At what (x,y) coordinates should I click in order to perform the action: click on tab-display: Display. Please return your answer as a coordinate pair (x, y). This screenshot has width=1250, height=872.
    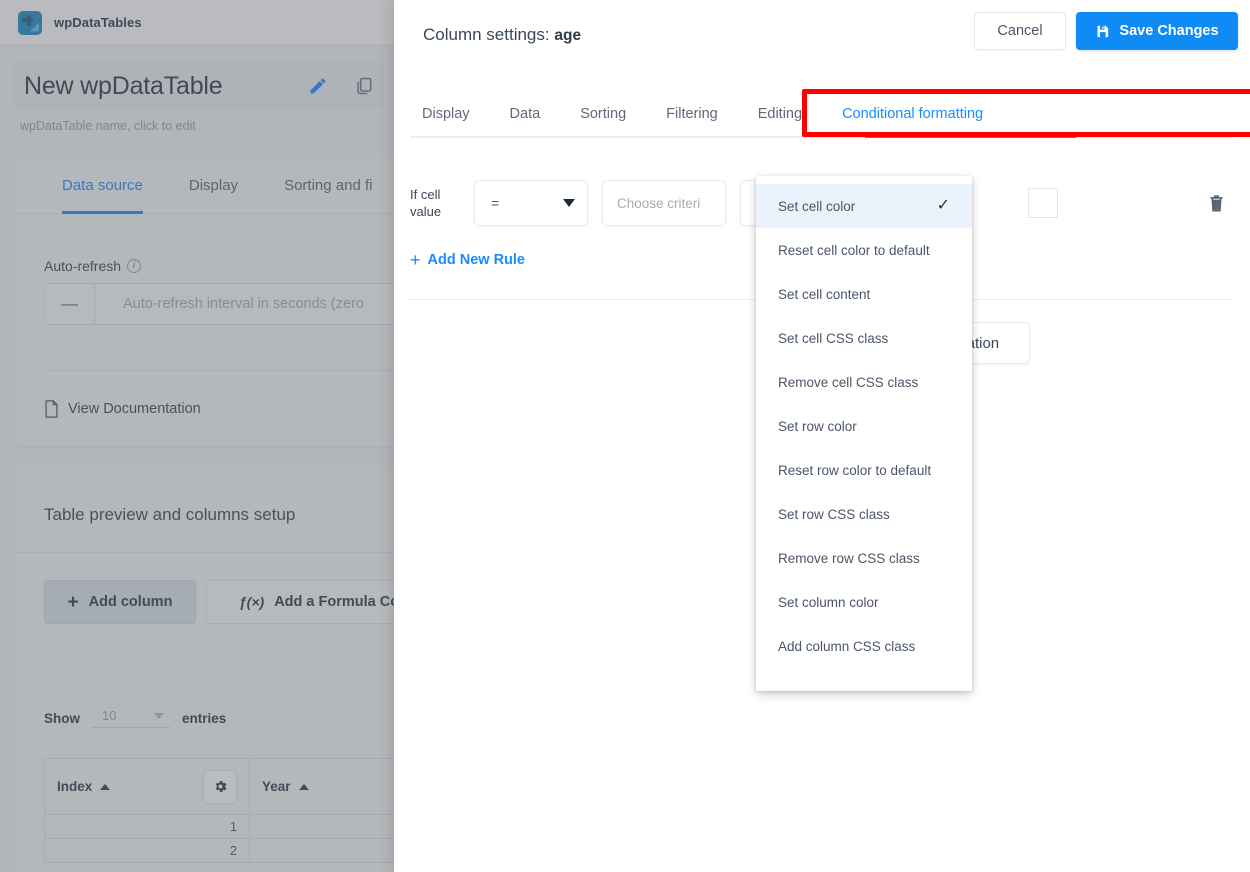
    Looking at the image, I should click on (446, 114).